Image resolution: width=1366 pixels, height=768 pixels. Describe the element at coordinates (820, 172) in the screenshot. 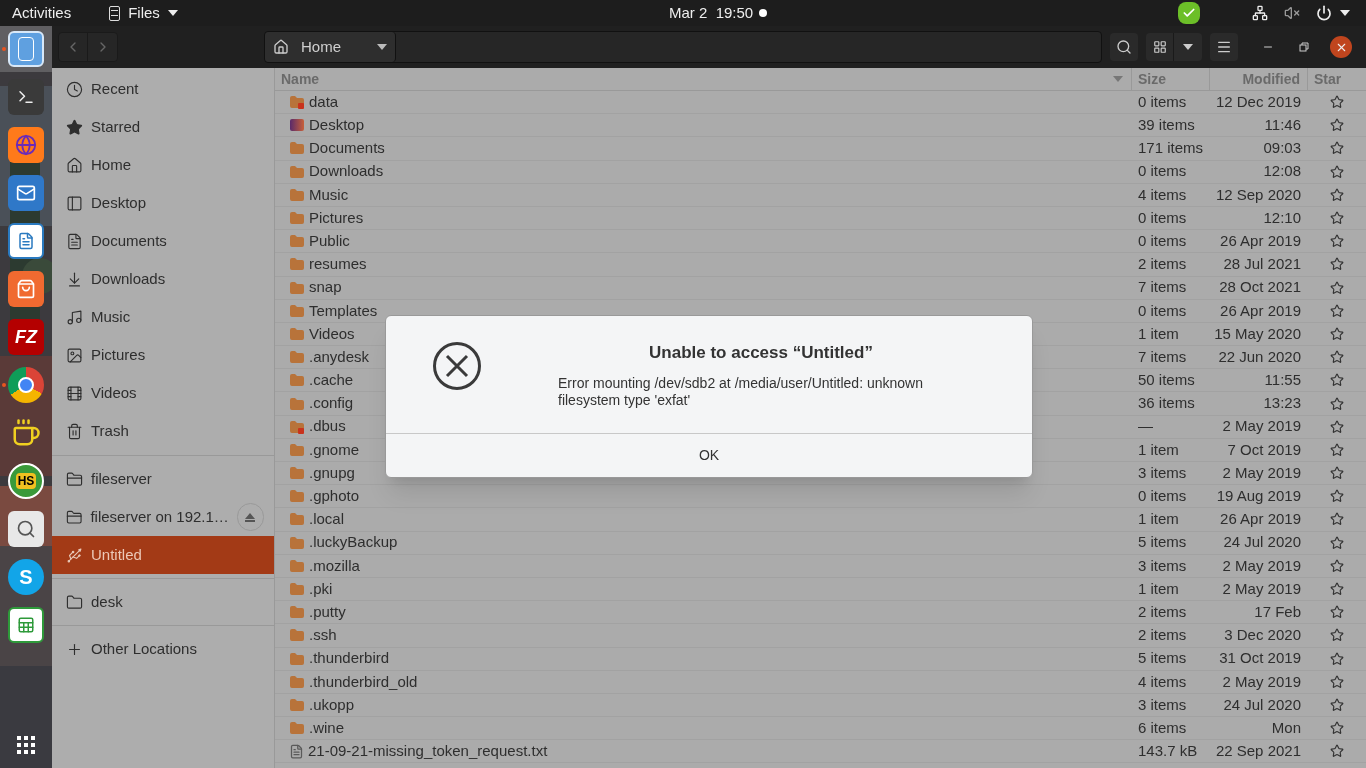

I see `file-row: Downloads 0 items 12:08` at that location.